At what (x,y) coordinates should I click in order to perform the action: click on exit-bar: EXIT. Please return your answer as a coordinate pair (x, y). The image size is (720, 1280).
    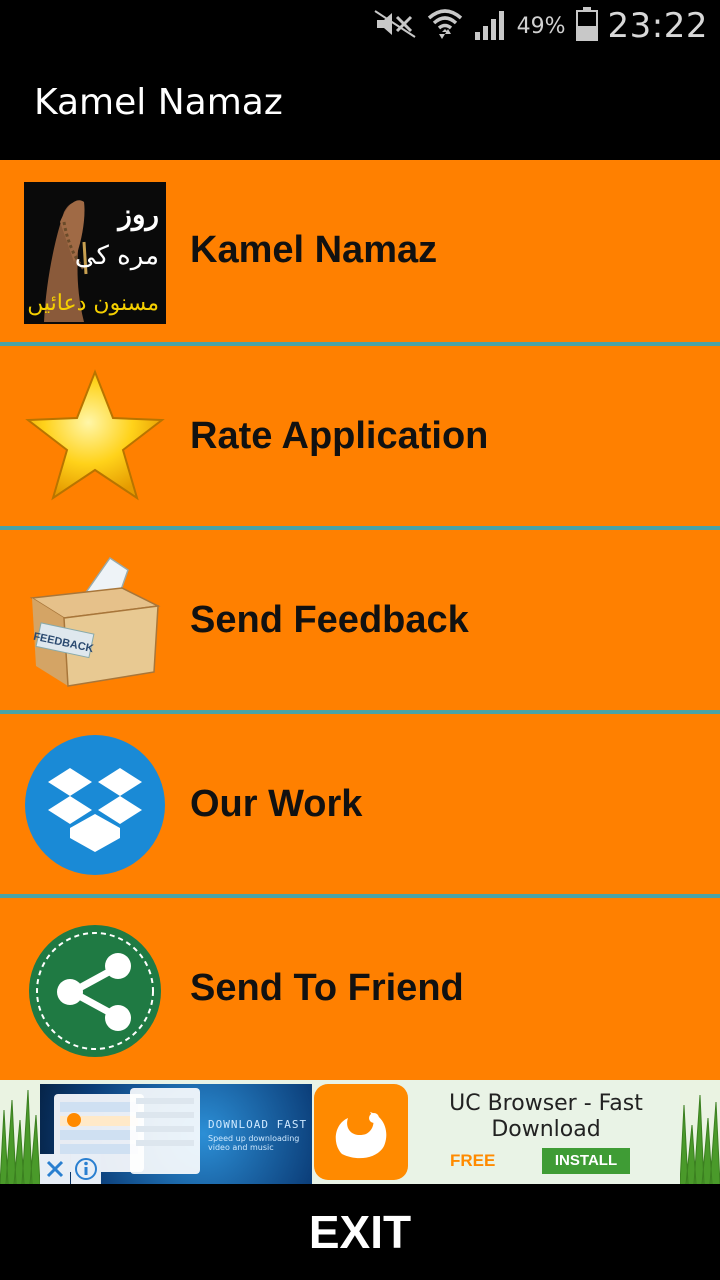
    Looking at the image, I should click on (360, 1232).